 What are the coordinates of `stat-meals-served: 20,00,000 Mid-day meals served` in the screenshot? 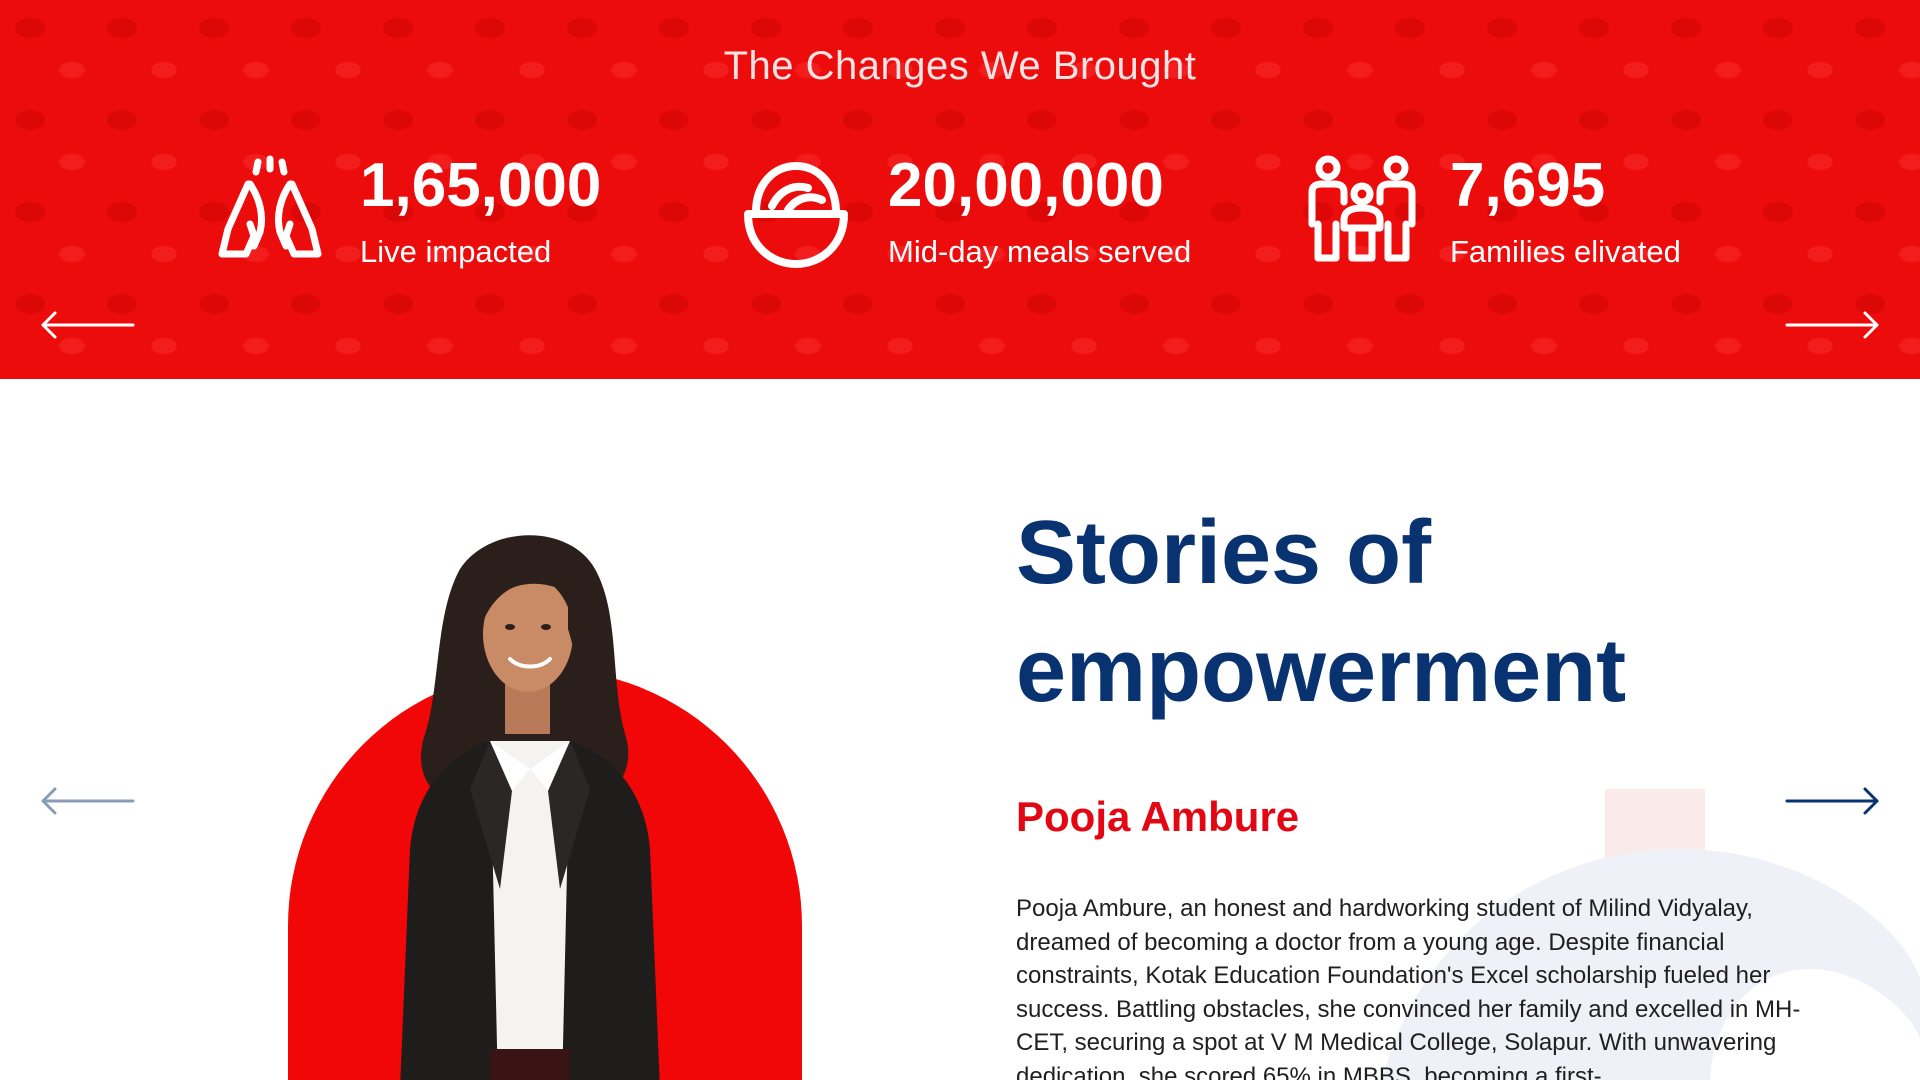 It's located at (968, 215).